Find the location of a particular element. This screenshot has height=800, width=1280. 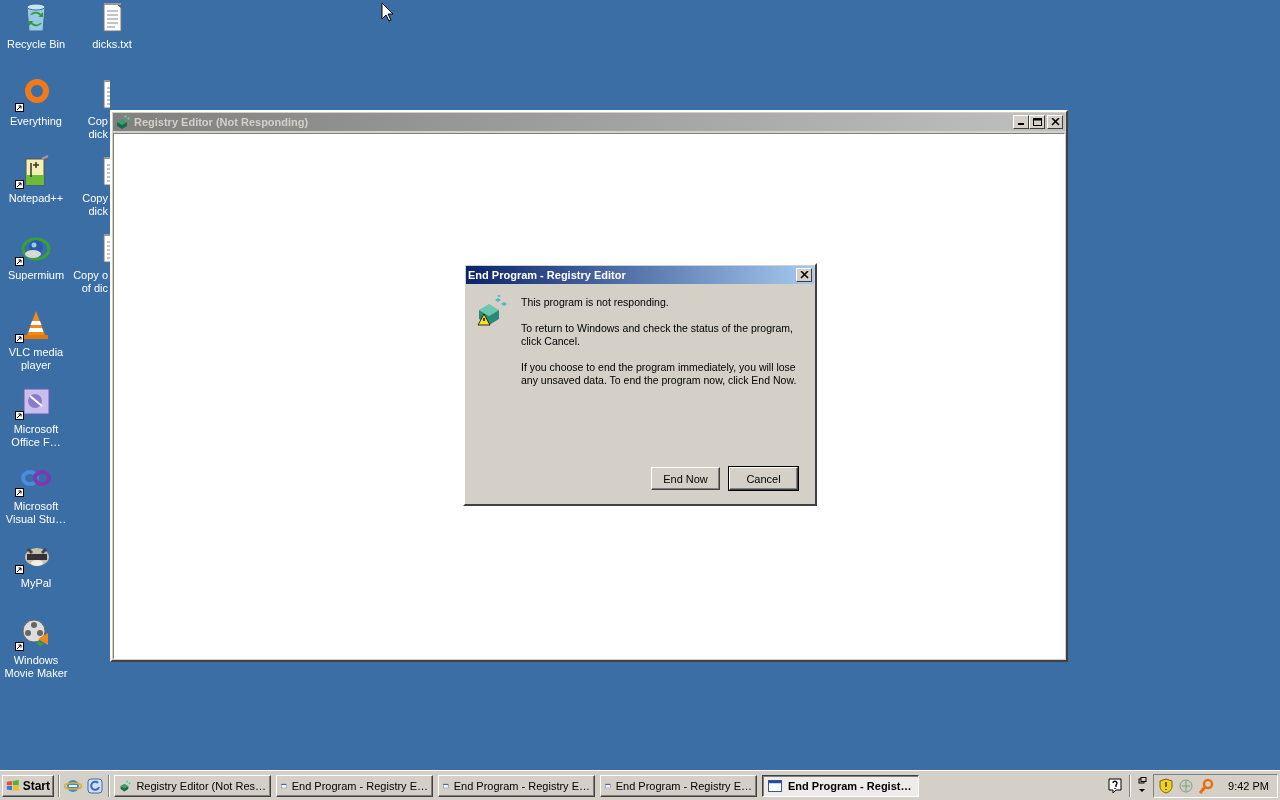

icon-label: Recycle Bin is located at coordinates (36, 44).